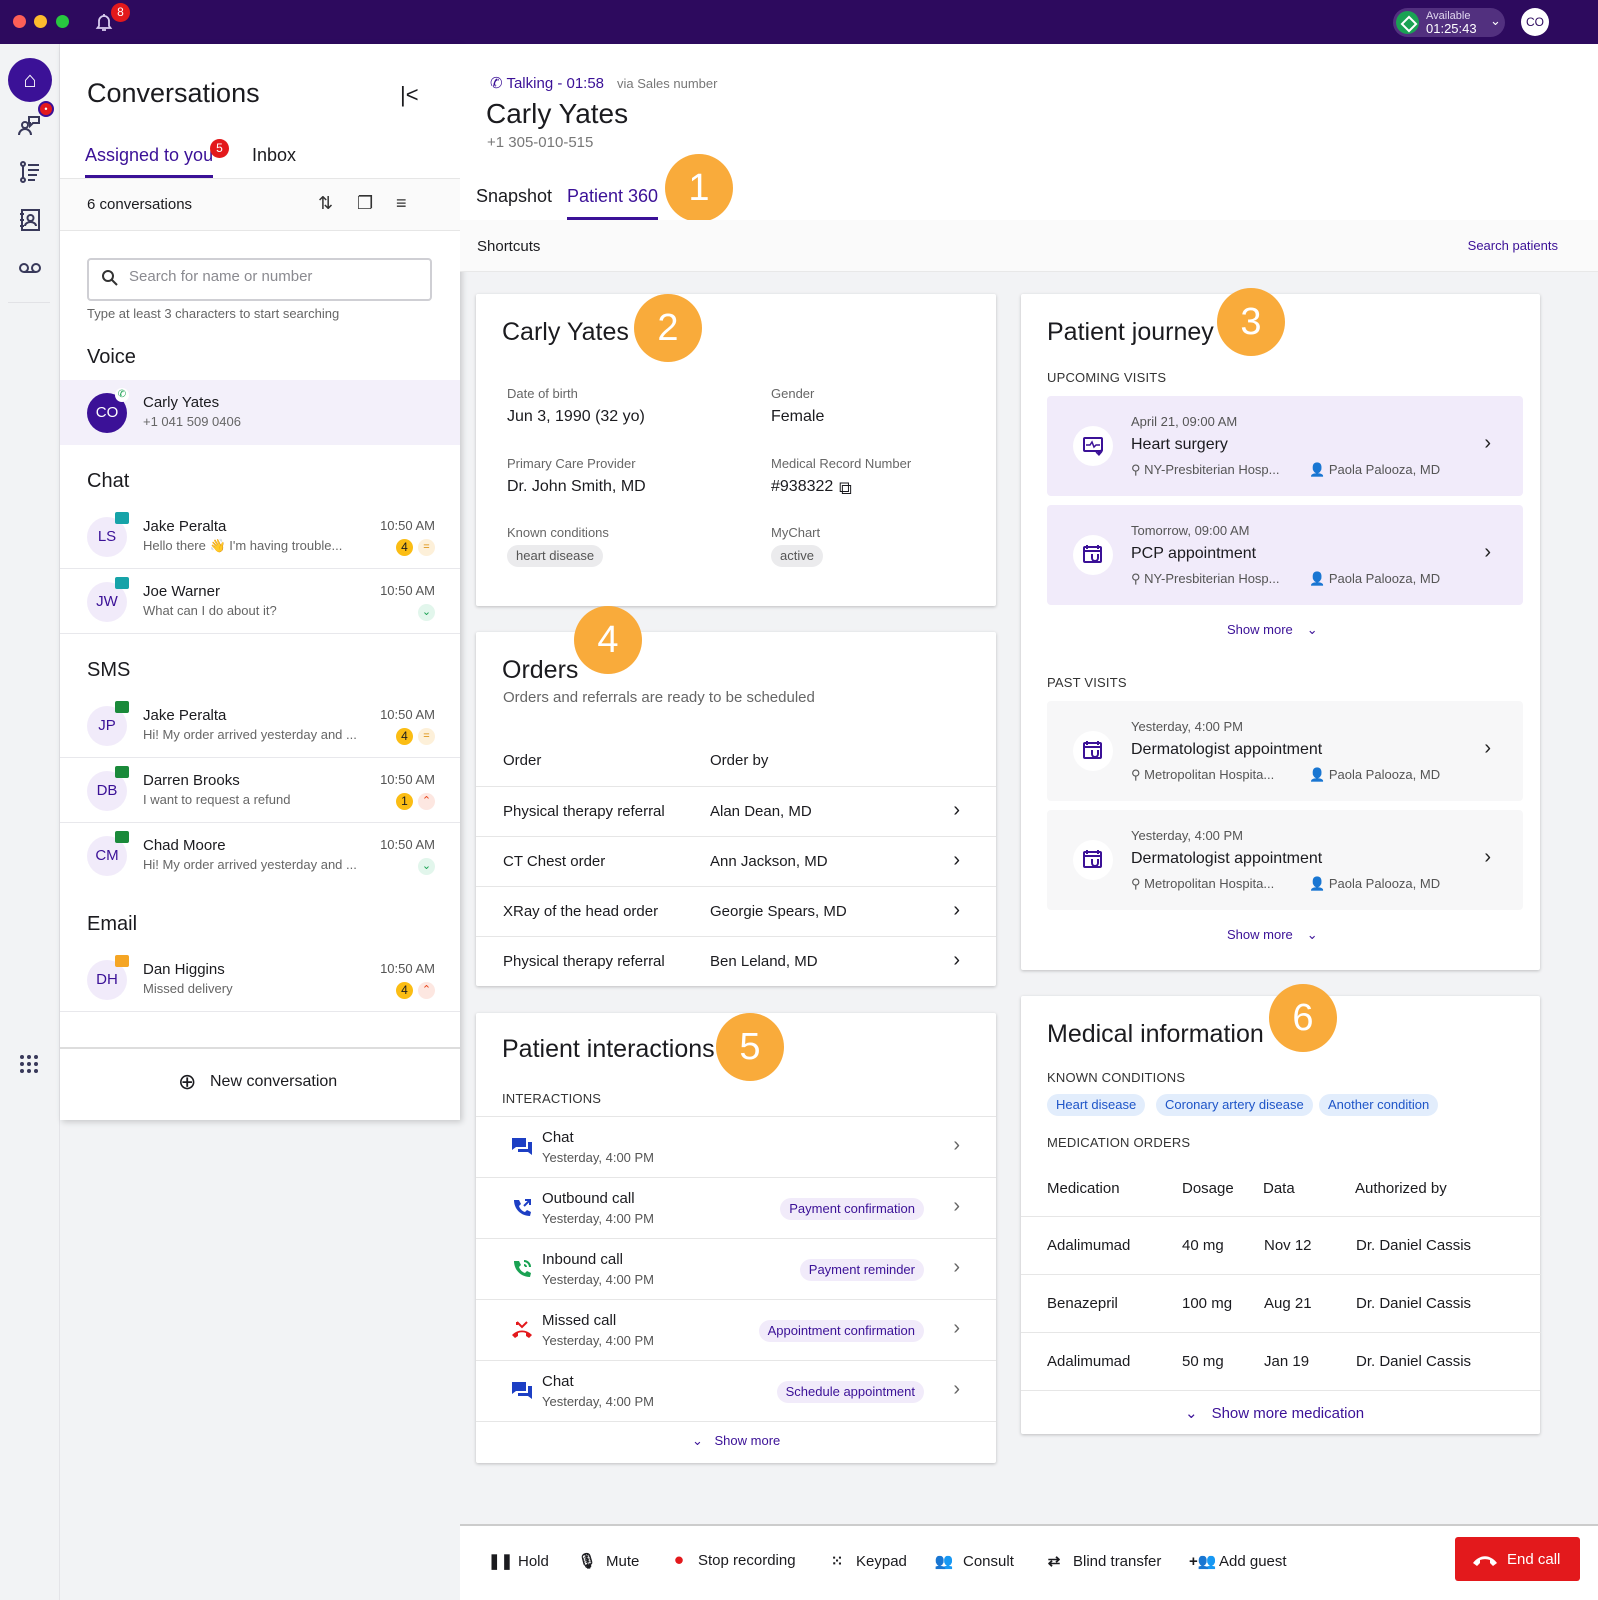 The image size is (1598, 1600). I want to click on availability-status-dropdown: Available 01:25:43 ⌄, so click(1449, 22).